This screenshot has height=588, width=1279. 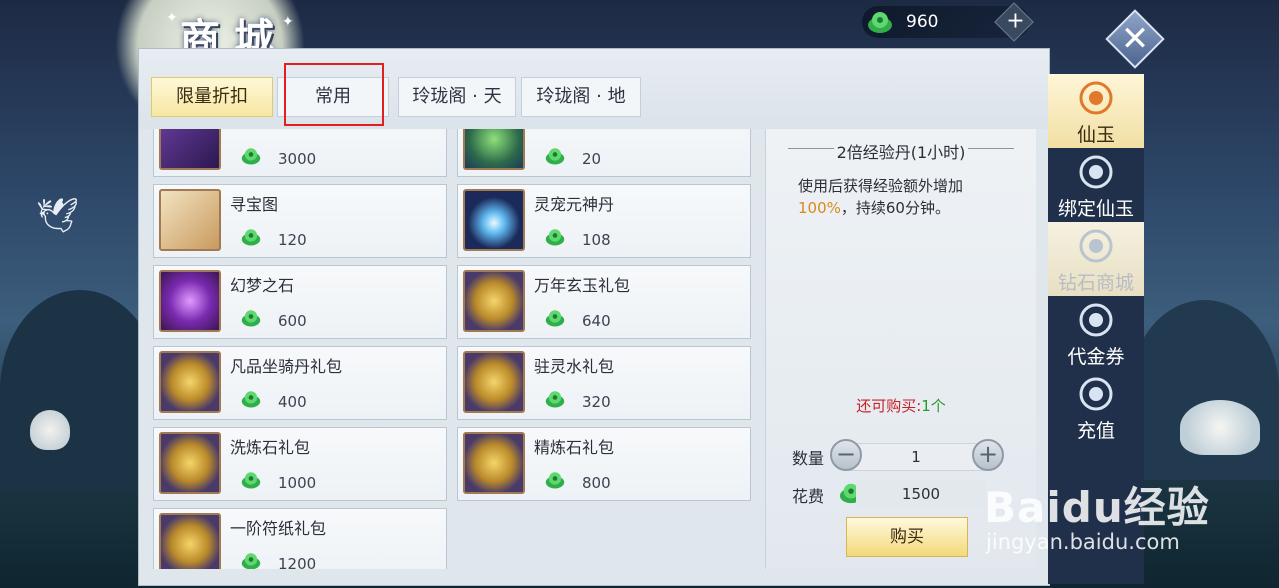 I want to click on quantity-plus-button: +, so click(x=988, y=455).